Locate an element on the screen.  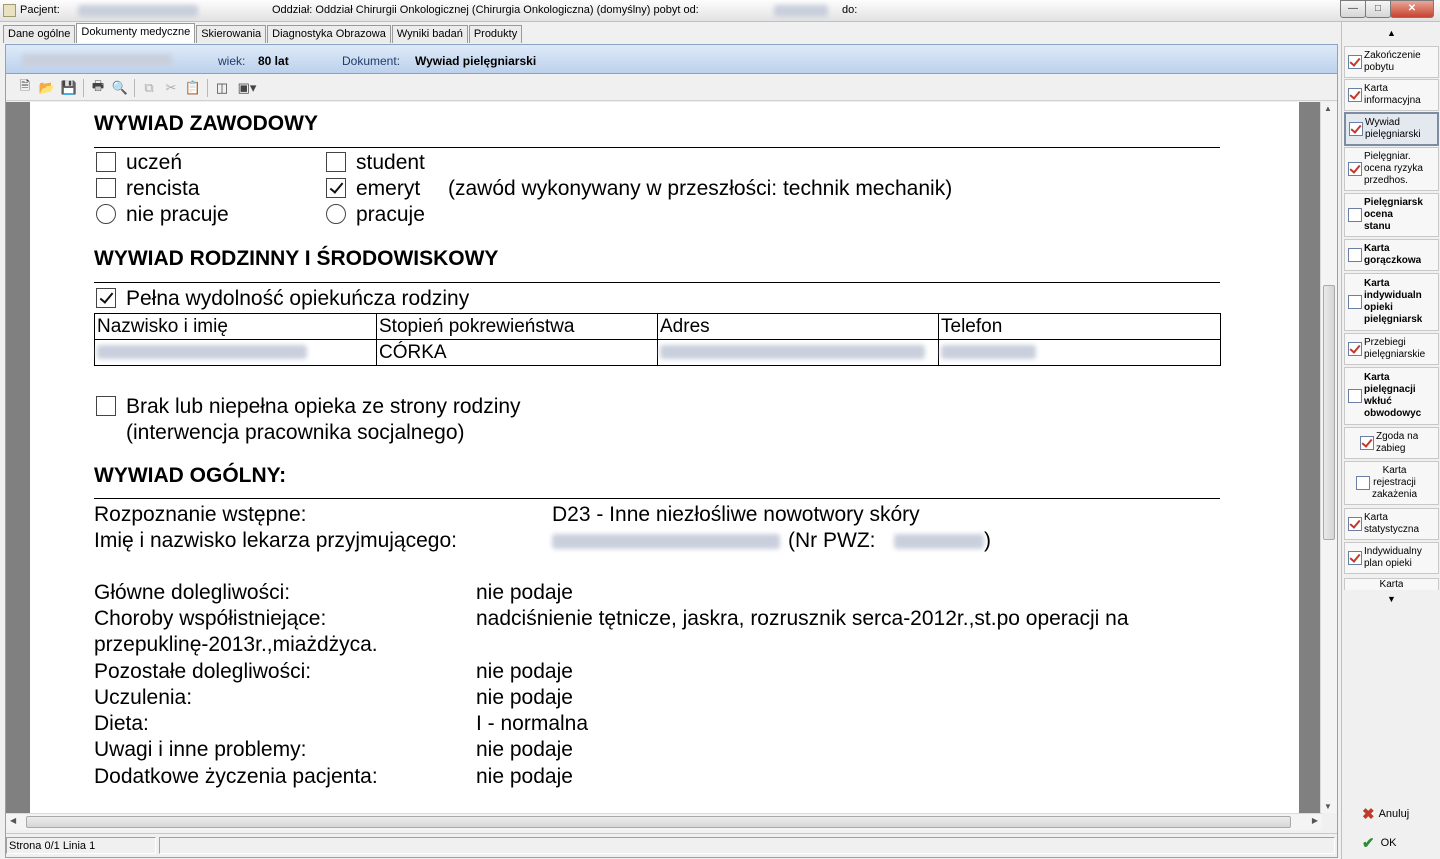
open-folder-icon: 📂 is located at coordinates (47, 88).